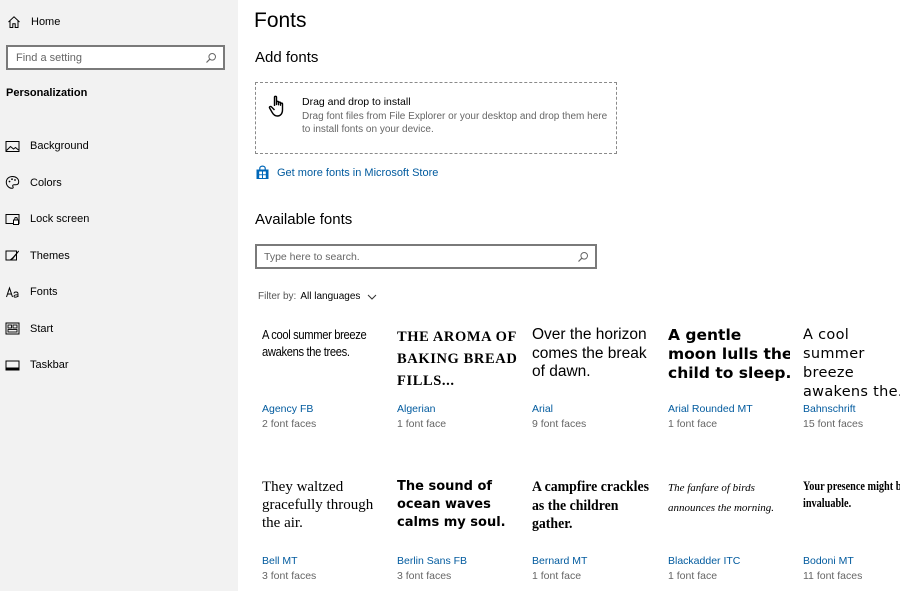 The height and width of the screenshot is (591, 900). Describe the element at coordinates (560, 561) in the screenshot. I see `font-name: Bernard MT` at that location.